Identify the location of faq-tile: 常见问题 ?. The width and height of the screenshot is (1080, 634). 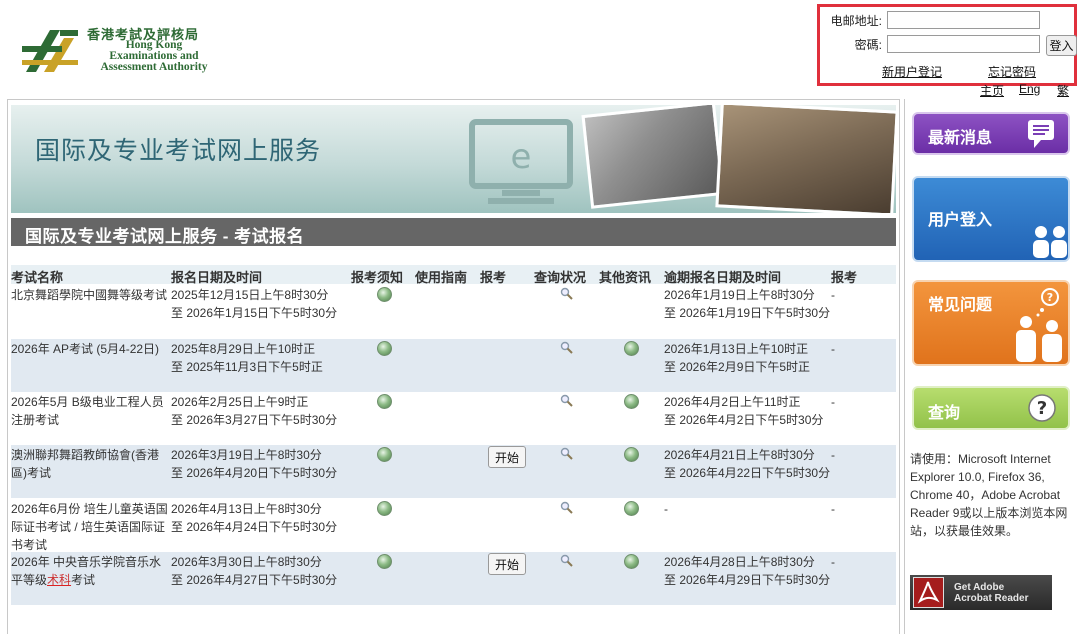
(991, 323).